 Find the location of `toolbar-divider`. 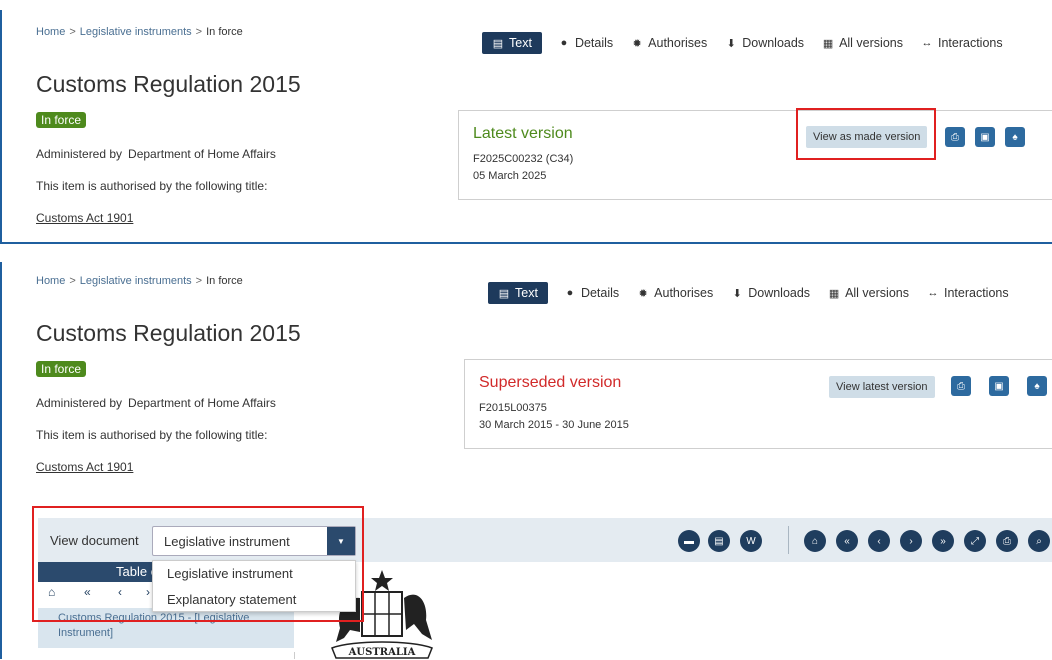

toolbar-divider is located at coordinates (788, 540).